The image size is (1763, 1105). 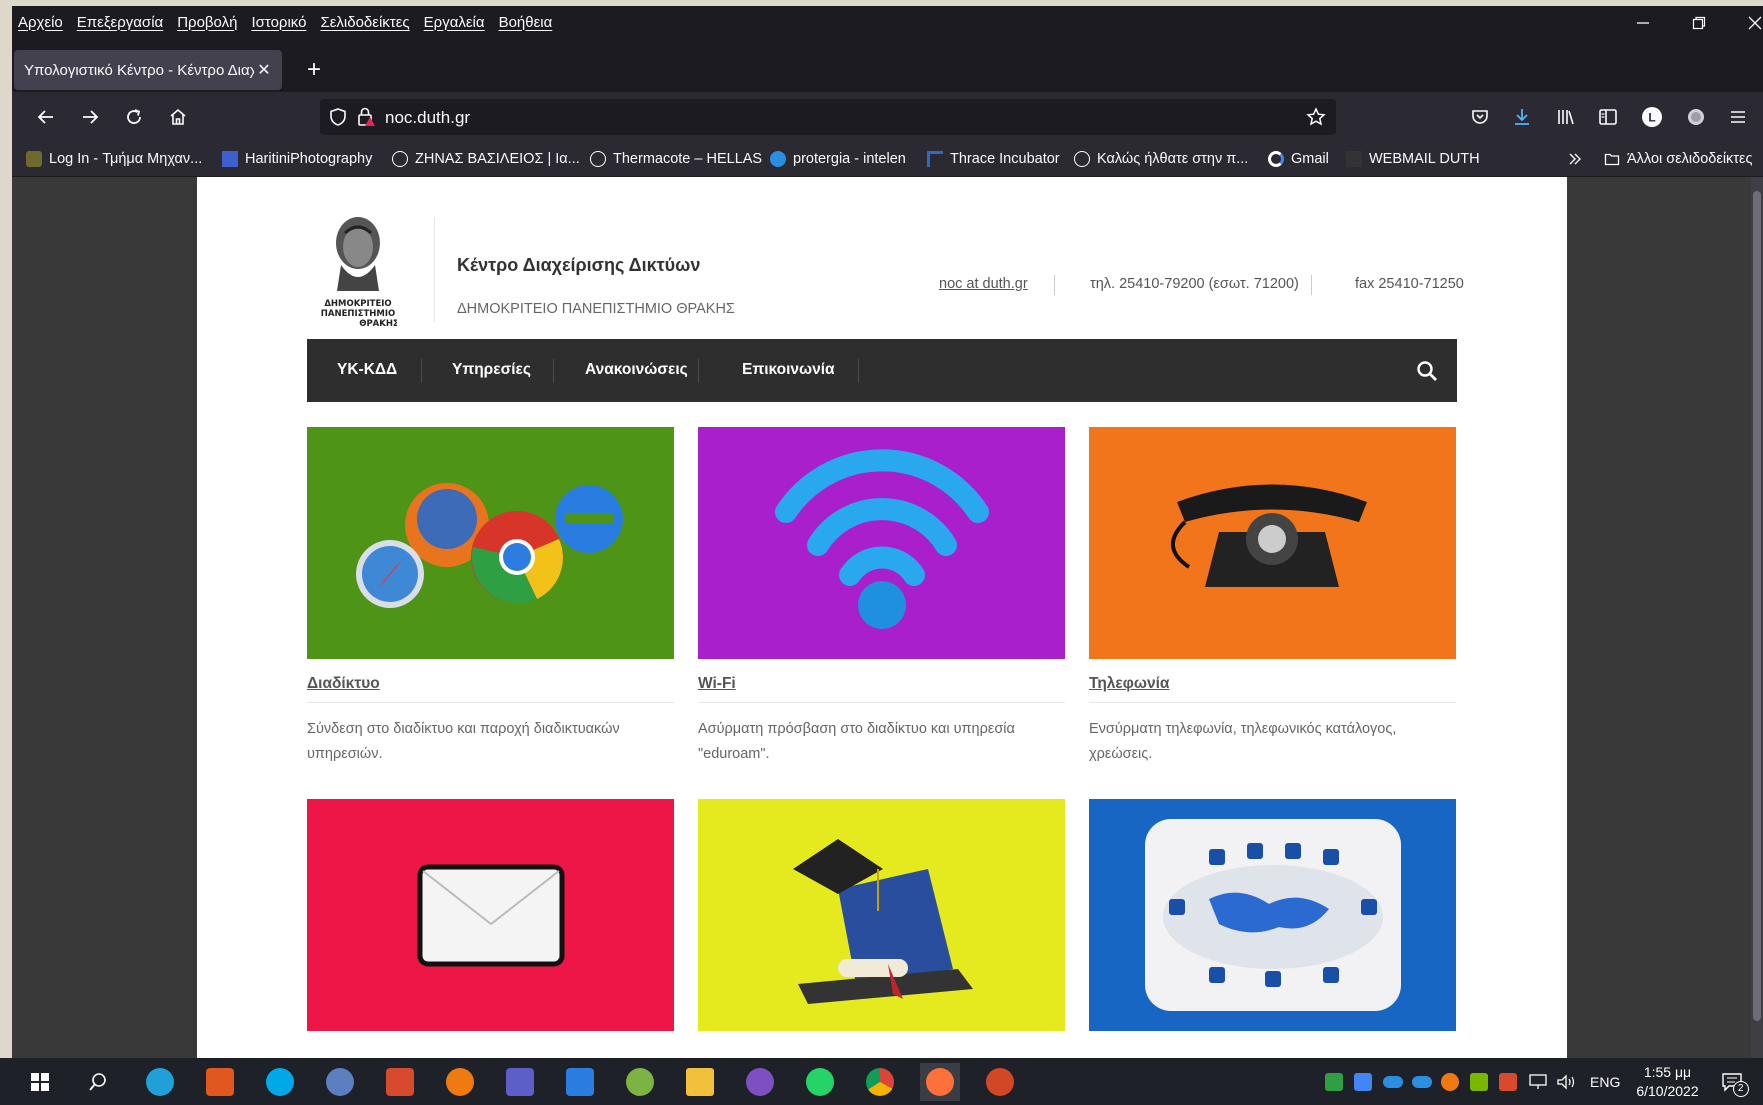 I want to click on taskbar-headset, so click(x=460, y=1082).